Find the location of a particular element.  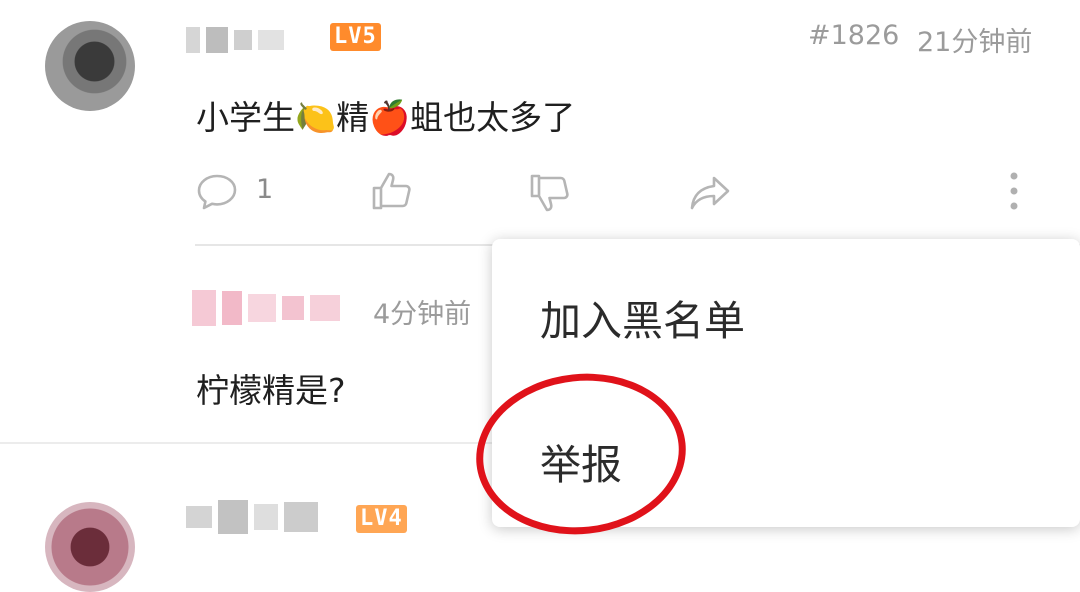

comment-text: 小学生🍋精🍎蛆也太多了 is located at coordinates (385, 115).